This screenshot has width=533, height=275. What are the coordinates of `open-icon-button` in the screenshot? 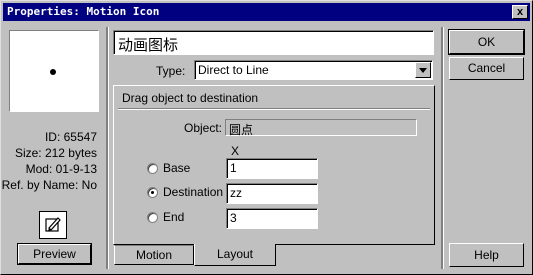 It's located at (53, 225).